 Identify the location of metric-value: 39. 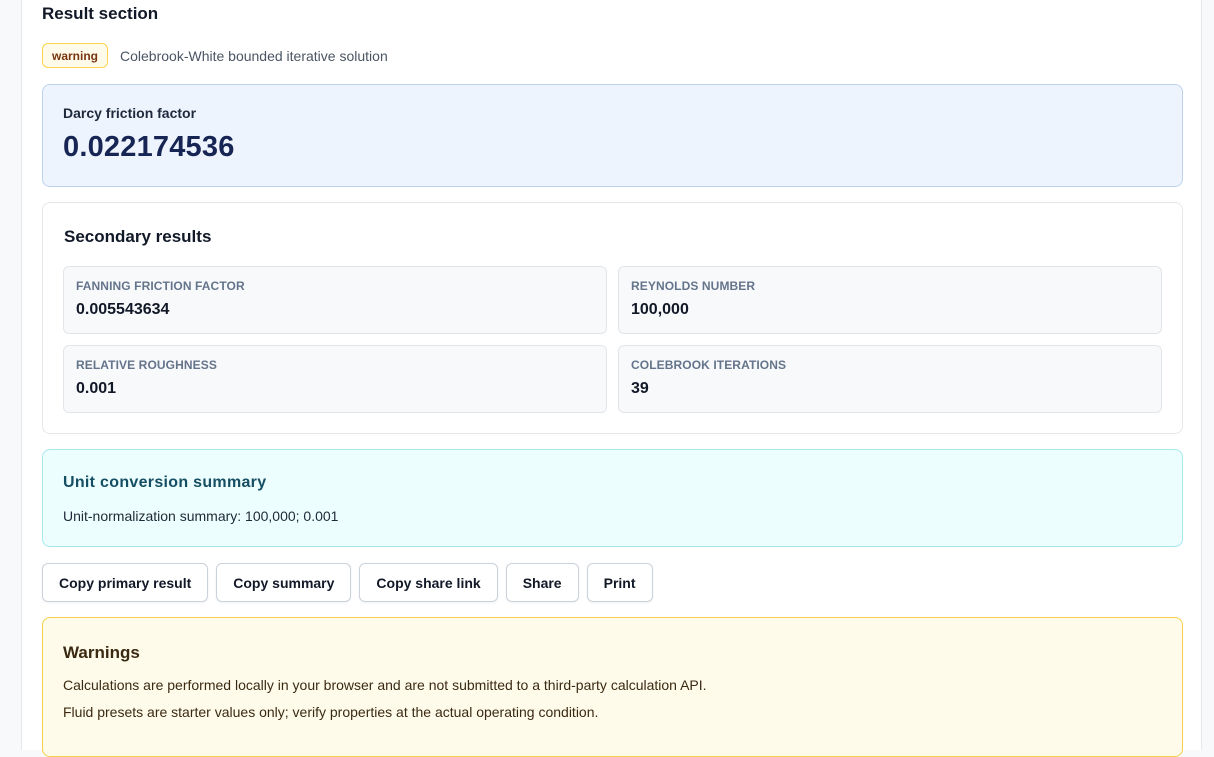
(640, 388).